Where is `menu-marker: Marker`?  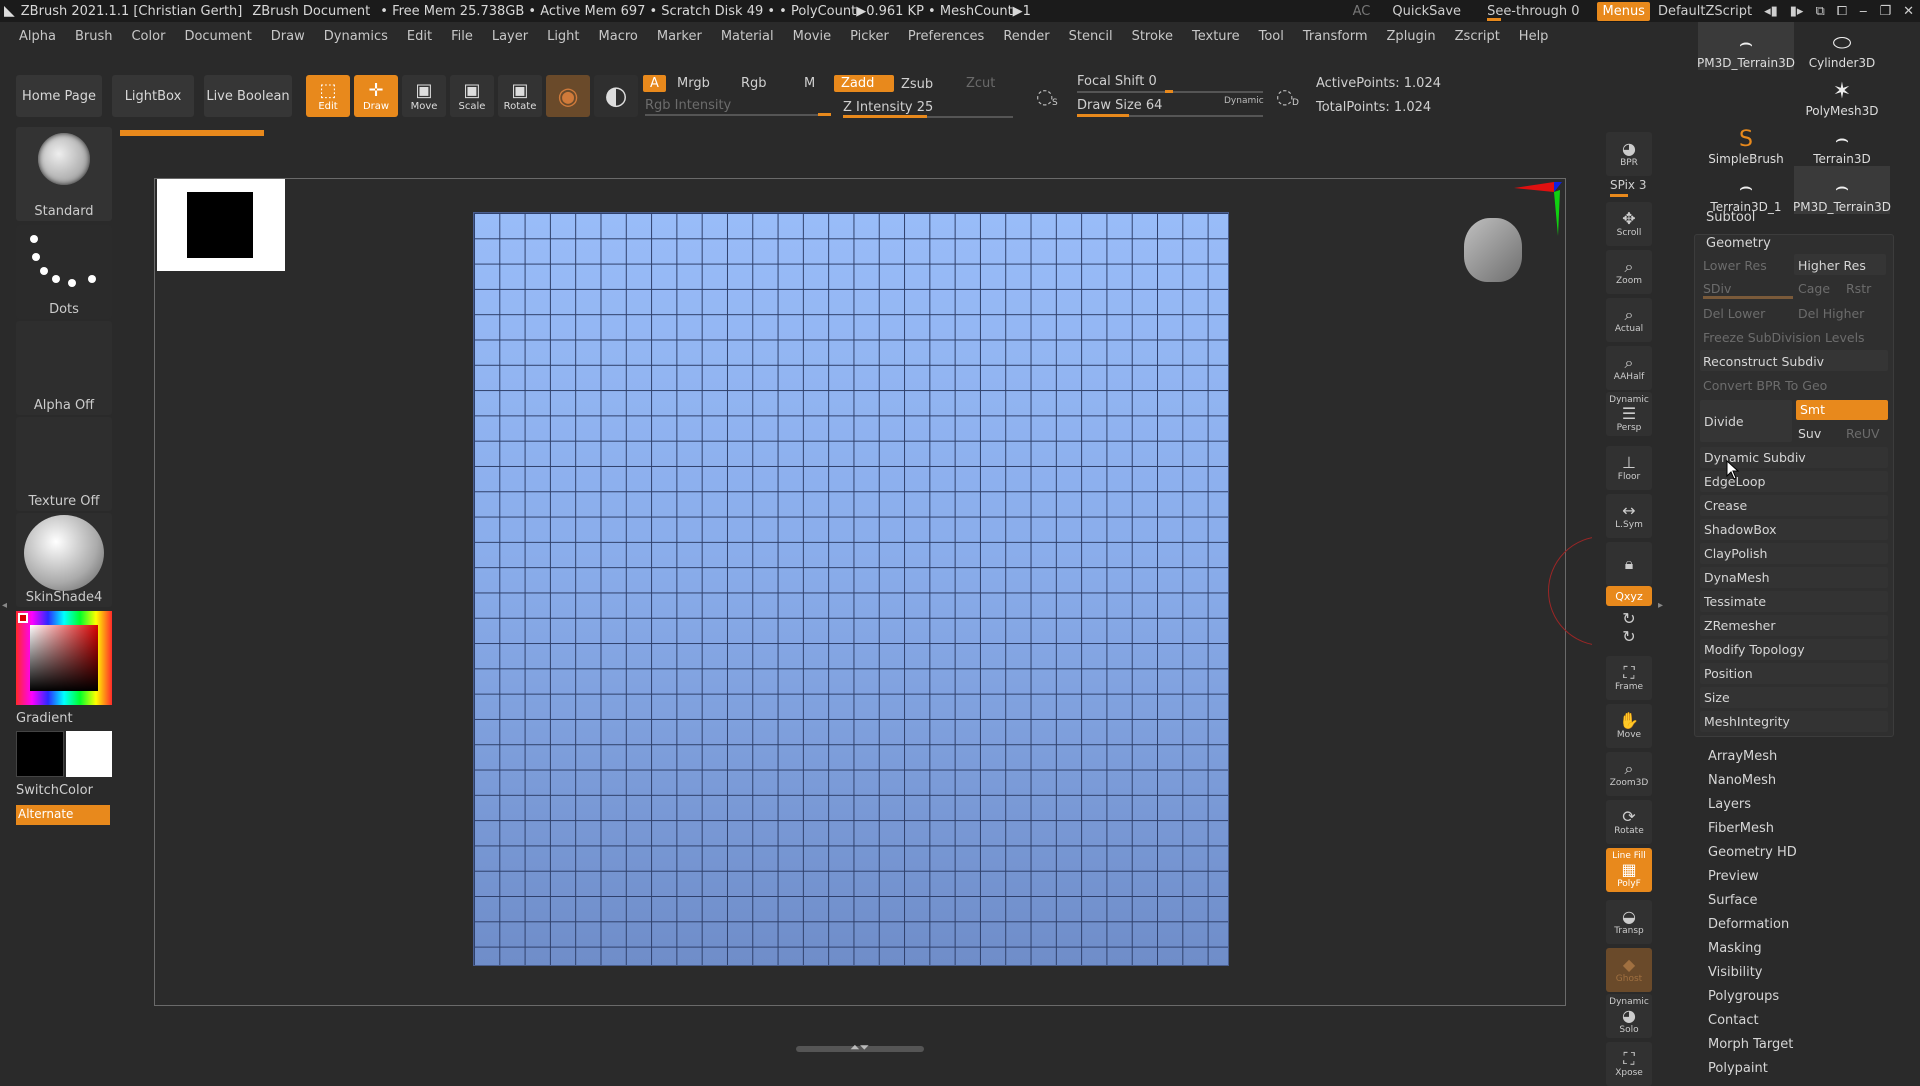 menu-marker: Marker is located at coordinates (679, 36).